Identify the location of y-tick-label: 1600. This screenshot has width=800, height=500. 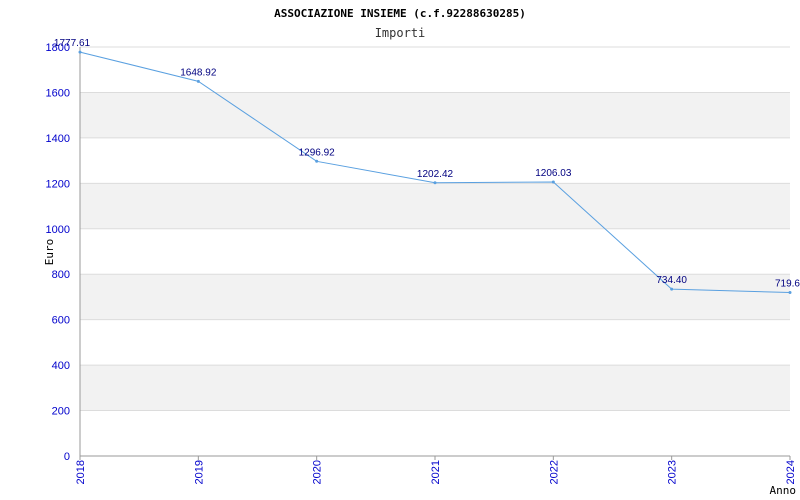
(58, 93).